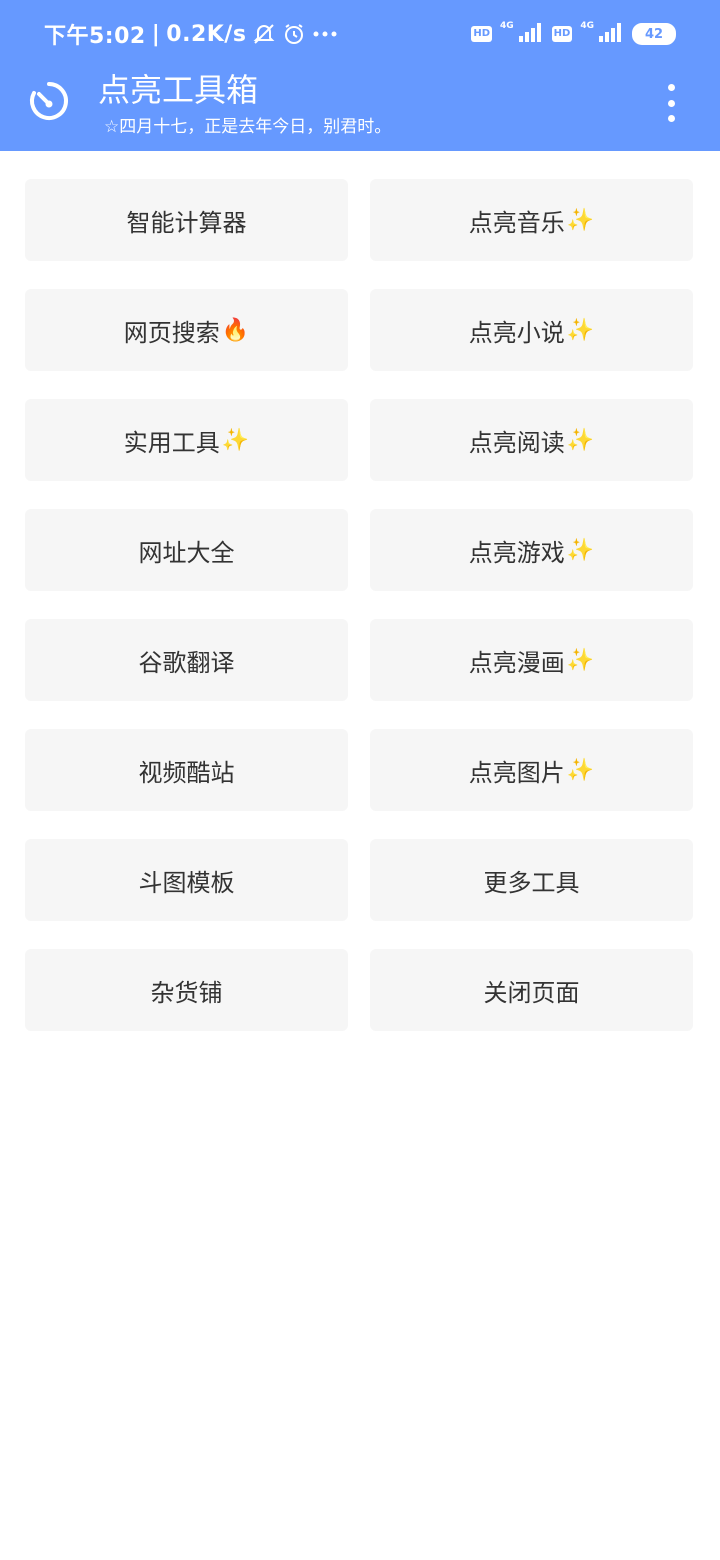  What do you see at coordinates (587, 26) in the screenshot?
I see `net-type-sim2: 4G` at bounding box center [587, 26].